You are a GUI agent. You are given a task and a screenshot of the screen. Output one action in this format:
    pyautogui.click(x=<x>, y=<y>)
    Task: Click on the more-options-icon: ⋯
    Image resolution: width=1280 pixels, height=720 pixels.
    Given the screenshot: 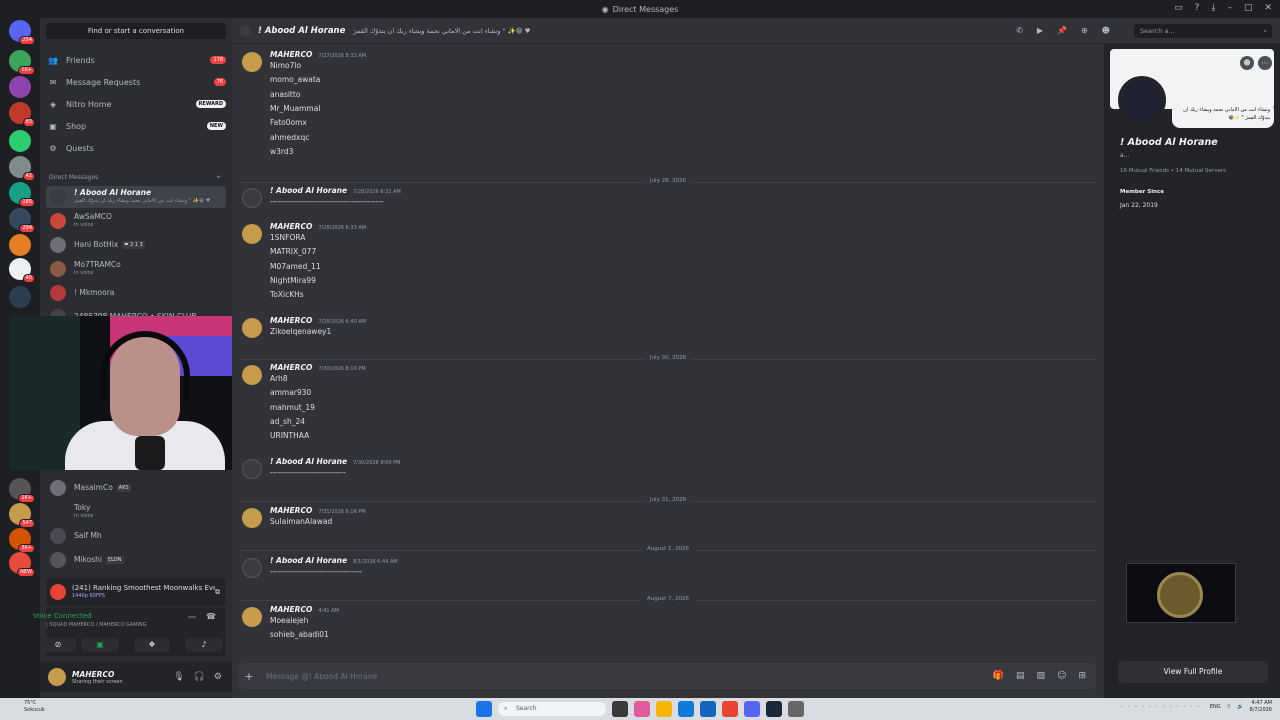 What is the action you would take?
    pyautogui.click(x=1265, y=63)
    